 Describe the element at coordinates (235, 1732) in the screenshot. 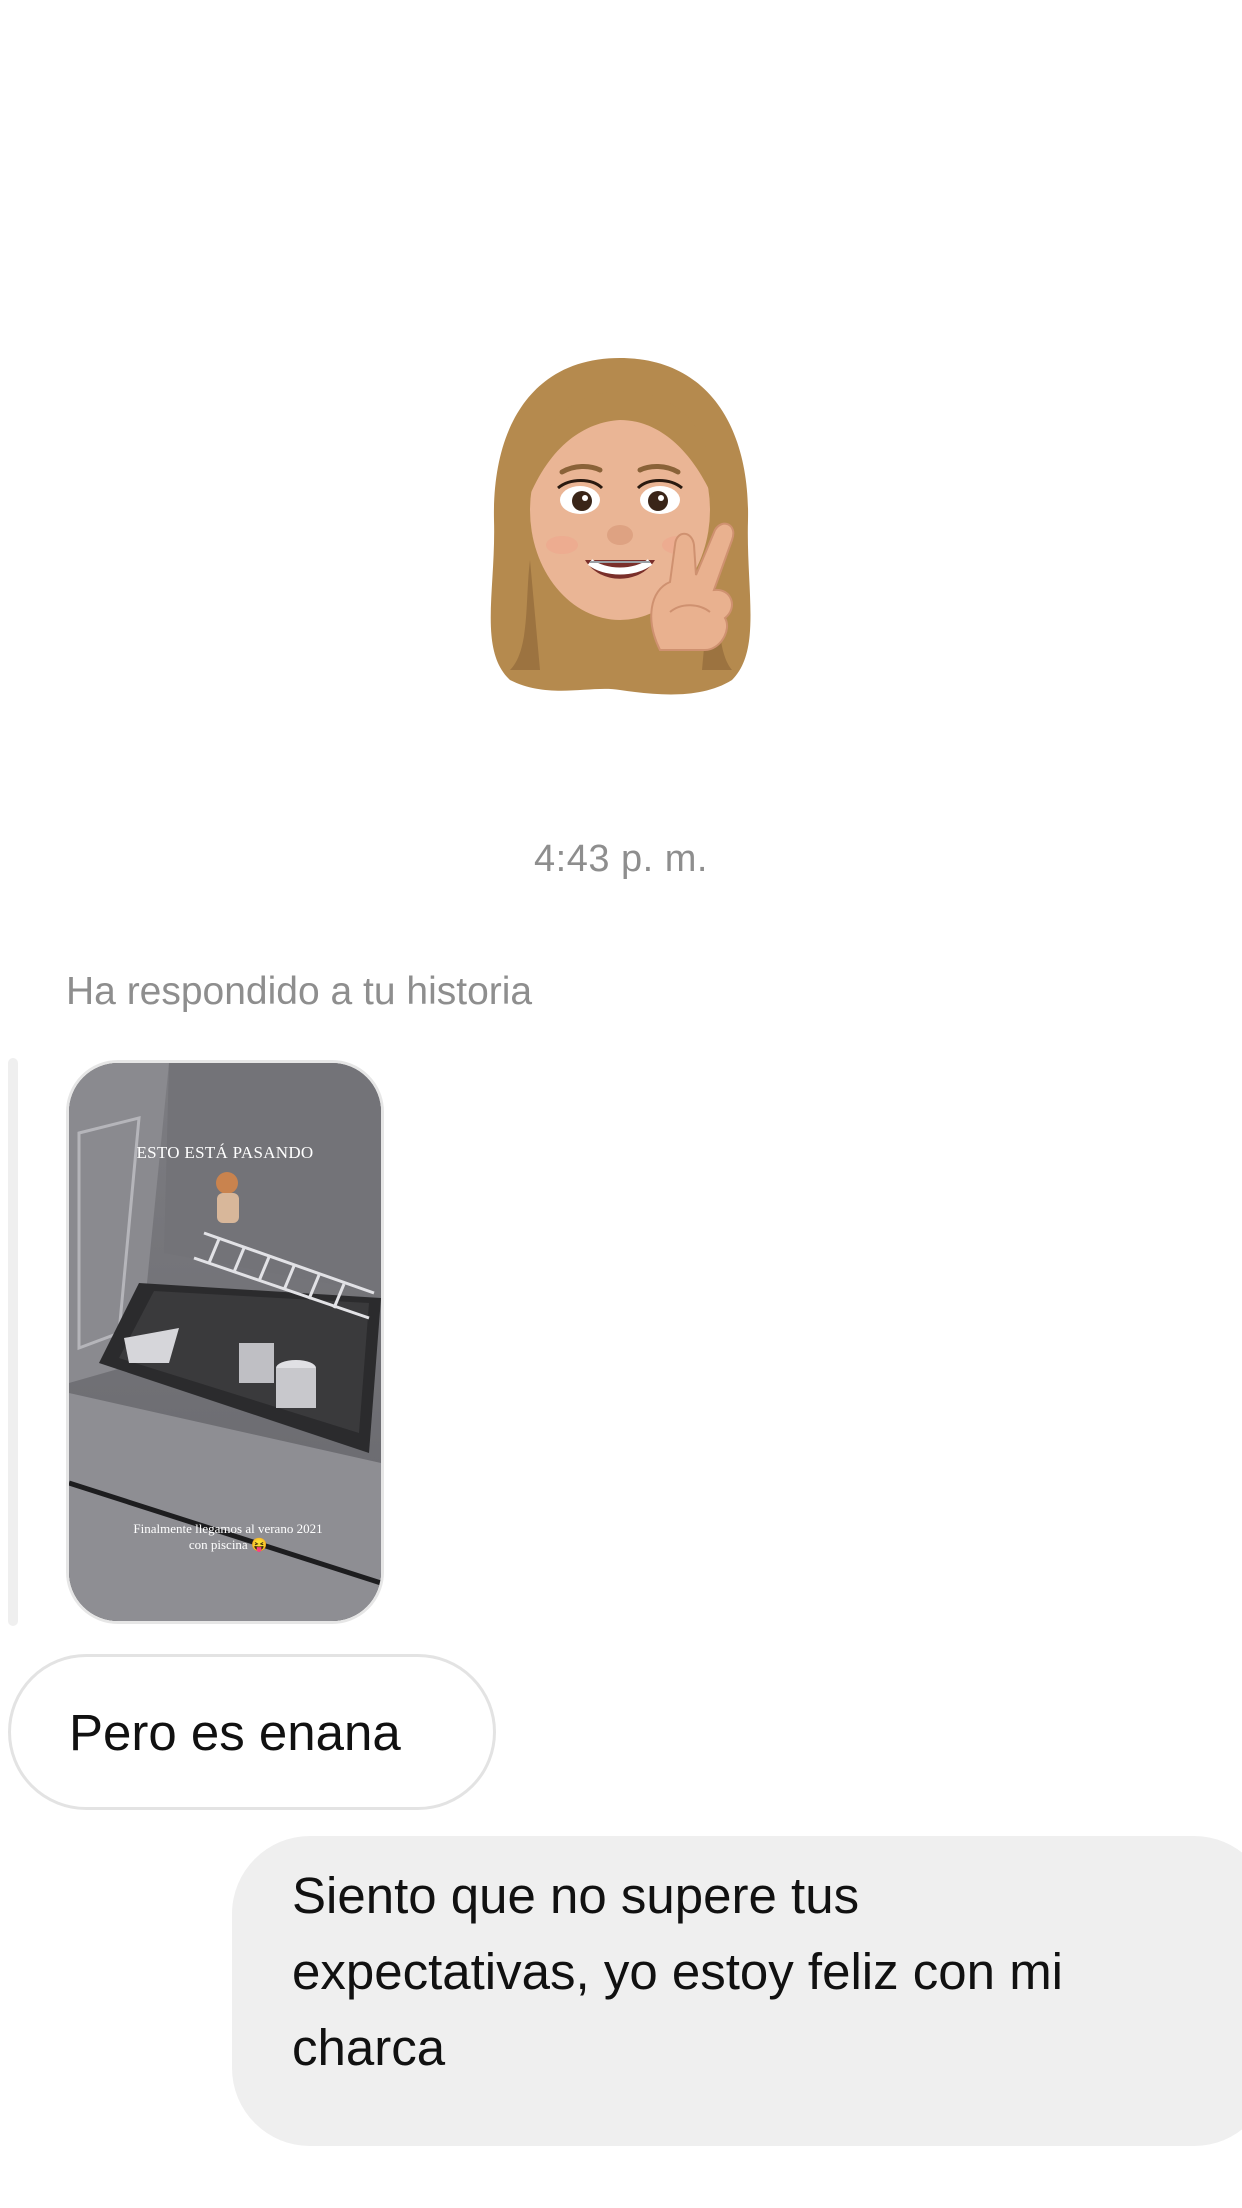

I see `received-message-text: Pero es enana` at that location.